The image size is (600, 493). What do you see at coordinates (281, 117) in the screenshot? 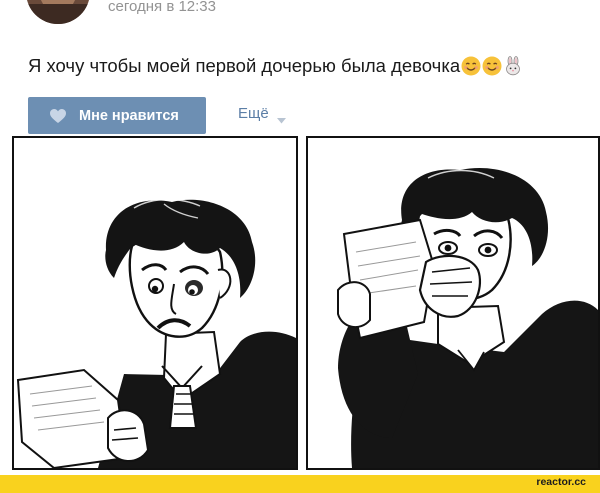
I see `chevron-down-icon` at bounding box center [281, 117].